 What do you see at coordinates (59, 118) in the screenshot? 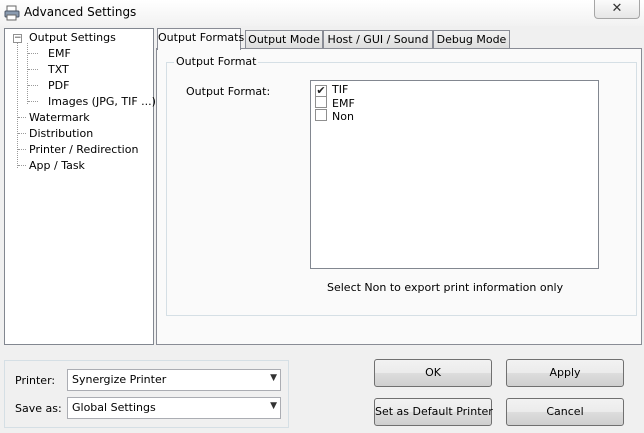
I see `tree-item-watermark: Watermark` at bounding box center [59, 118].